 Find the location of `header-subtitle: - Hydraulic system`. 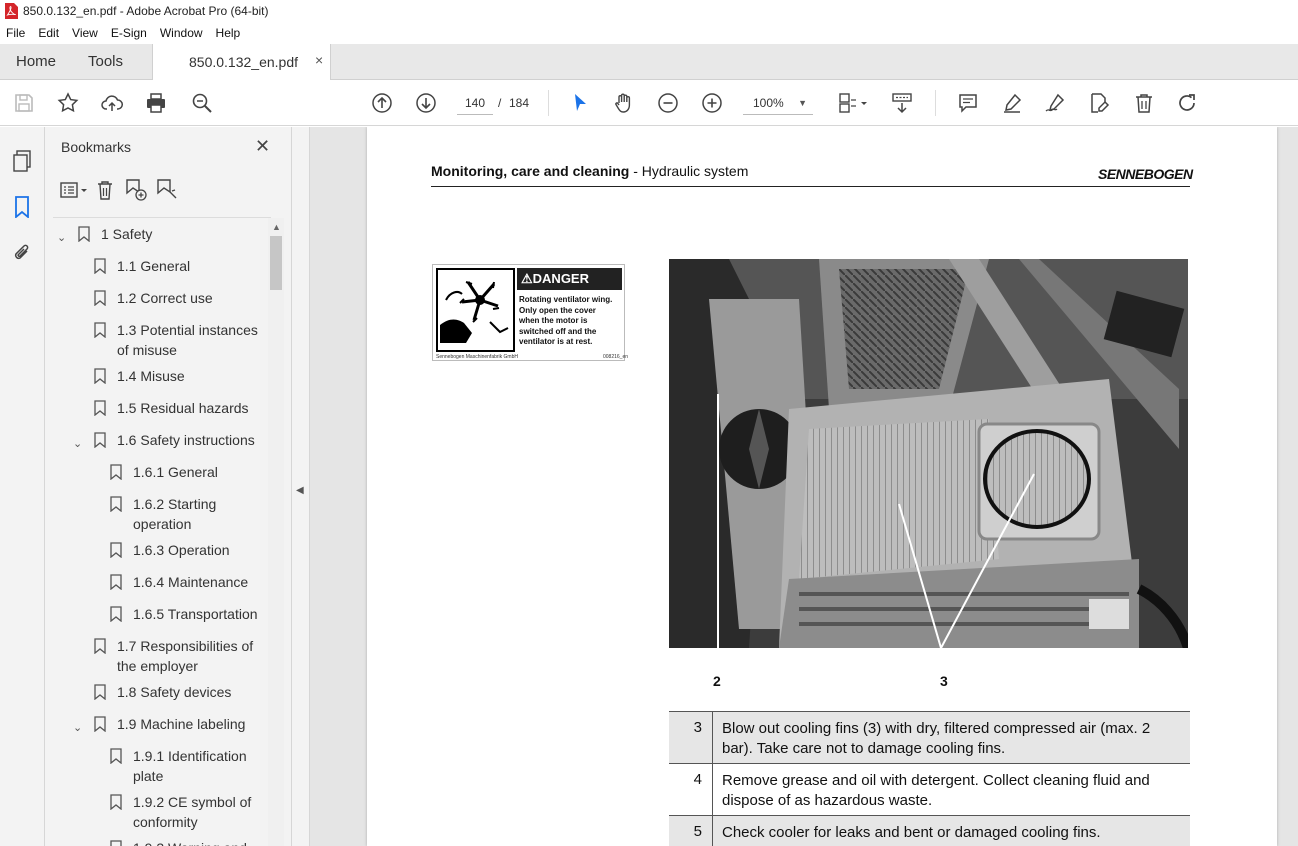

header-subtitle: - Hydraulic system is located at coordinates (689, 171).